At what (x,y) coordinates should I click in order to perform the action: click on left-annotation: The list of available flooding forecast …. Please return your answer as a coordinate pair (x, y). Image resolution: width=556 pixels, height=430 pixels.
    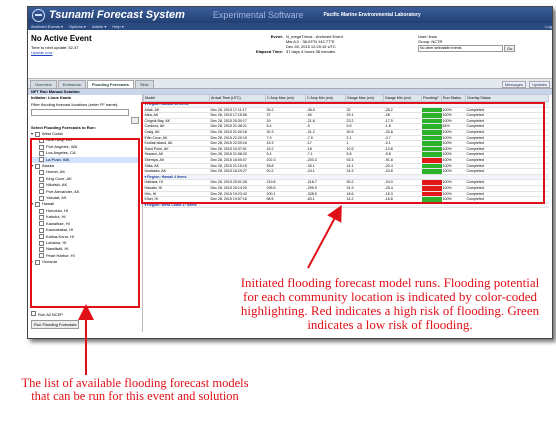
    Looking at the image, I should click on (135, 389).